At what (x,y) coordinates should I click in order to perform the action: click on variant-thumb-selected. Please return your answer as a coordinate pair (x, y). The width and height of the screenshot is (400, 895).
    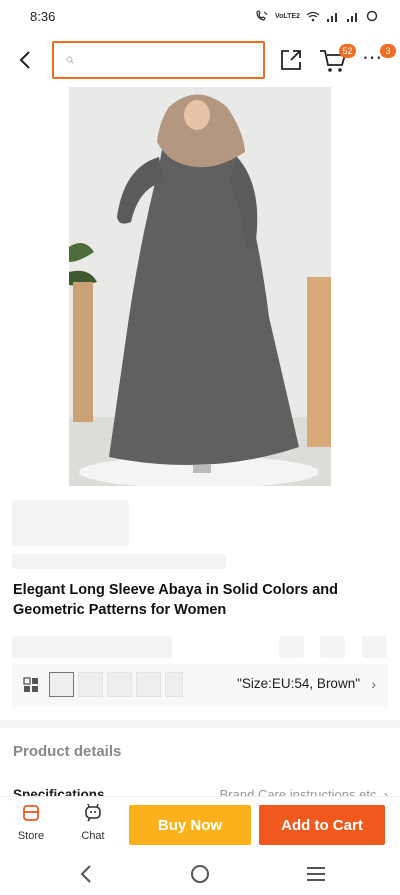
    Looking at the image, I should click on (61, 684).